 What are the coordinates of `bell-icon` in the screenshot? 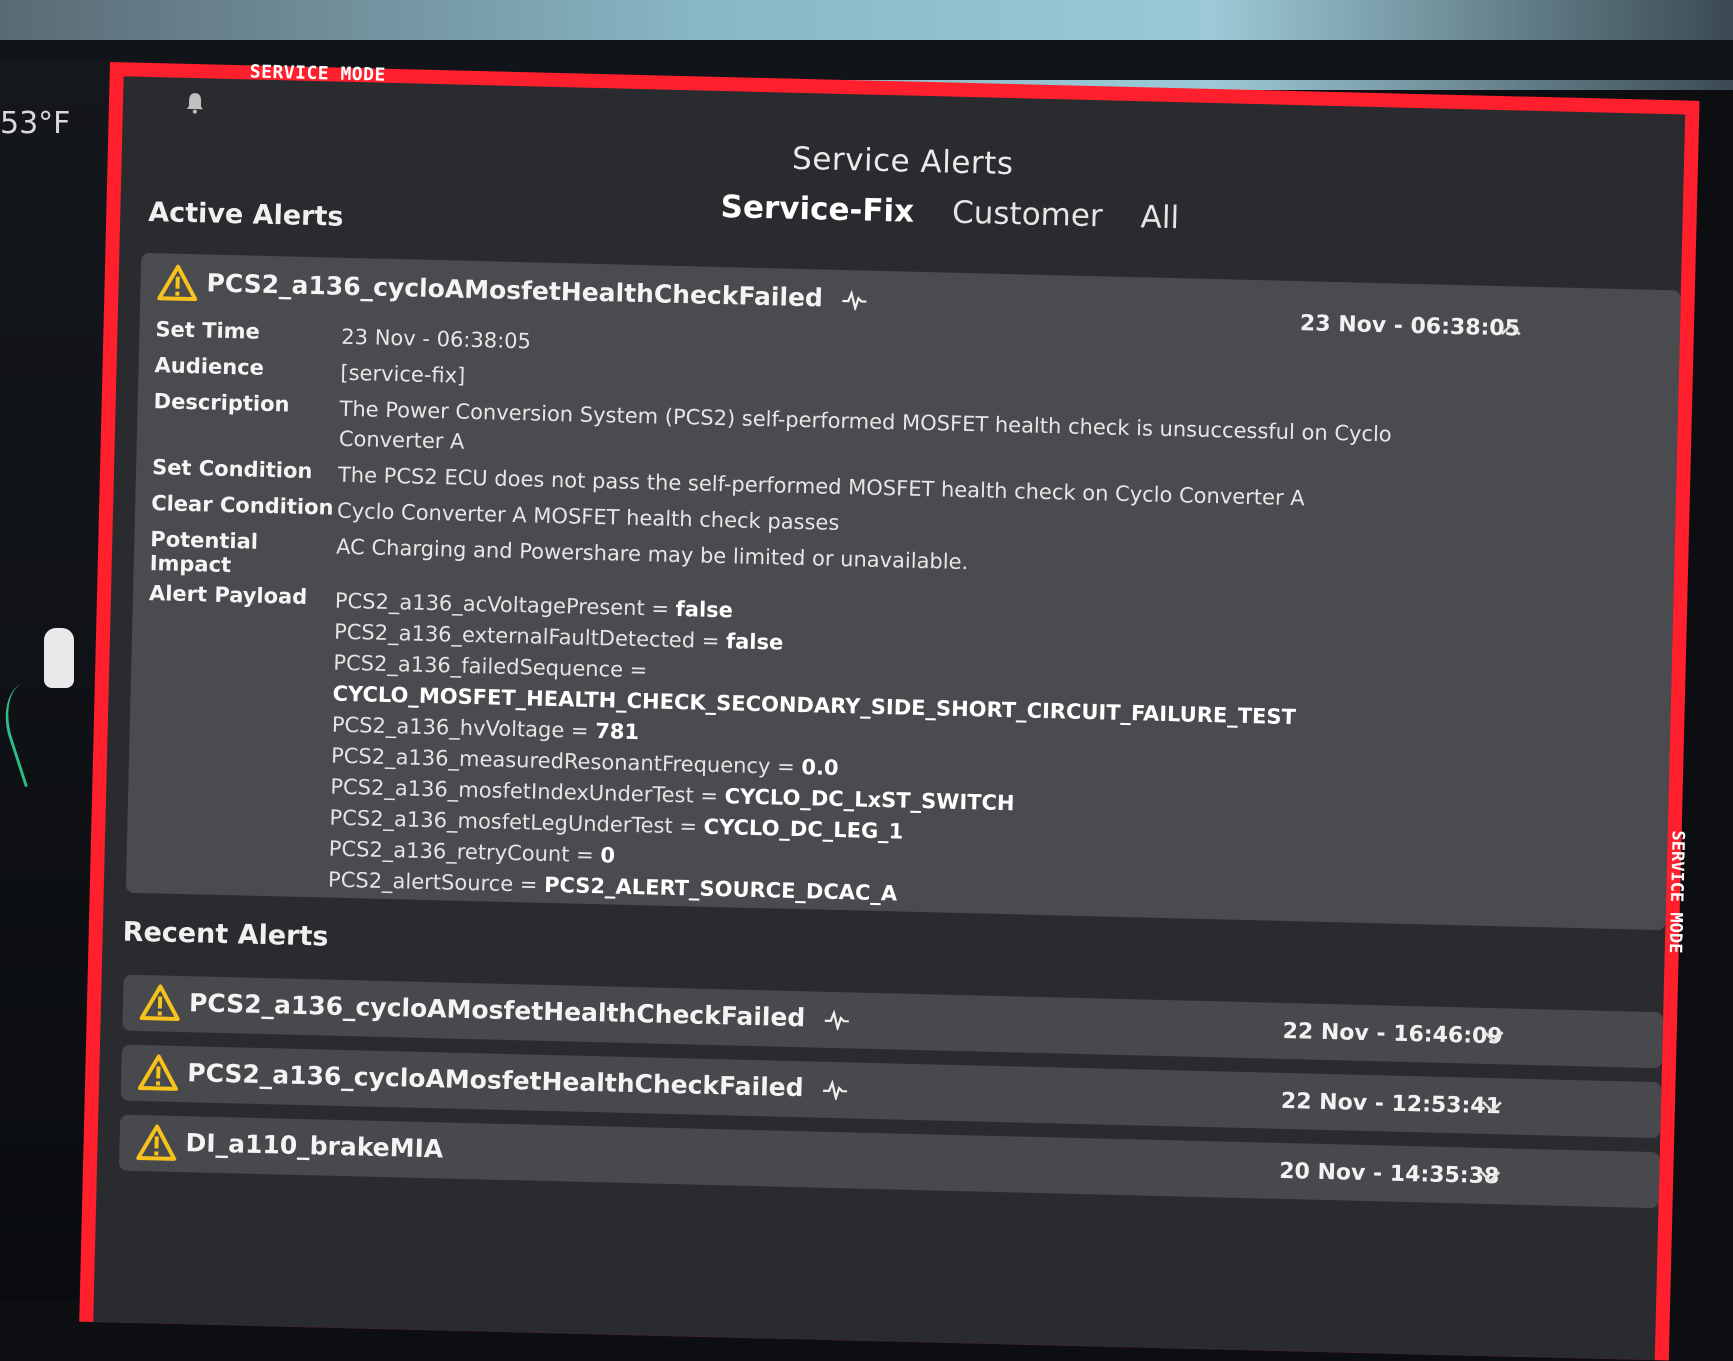 It's located at (195, 103).